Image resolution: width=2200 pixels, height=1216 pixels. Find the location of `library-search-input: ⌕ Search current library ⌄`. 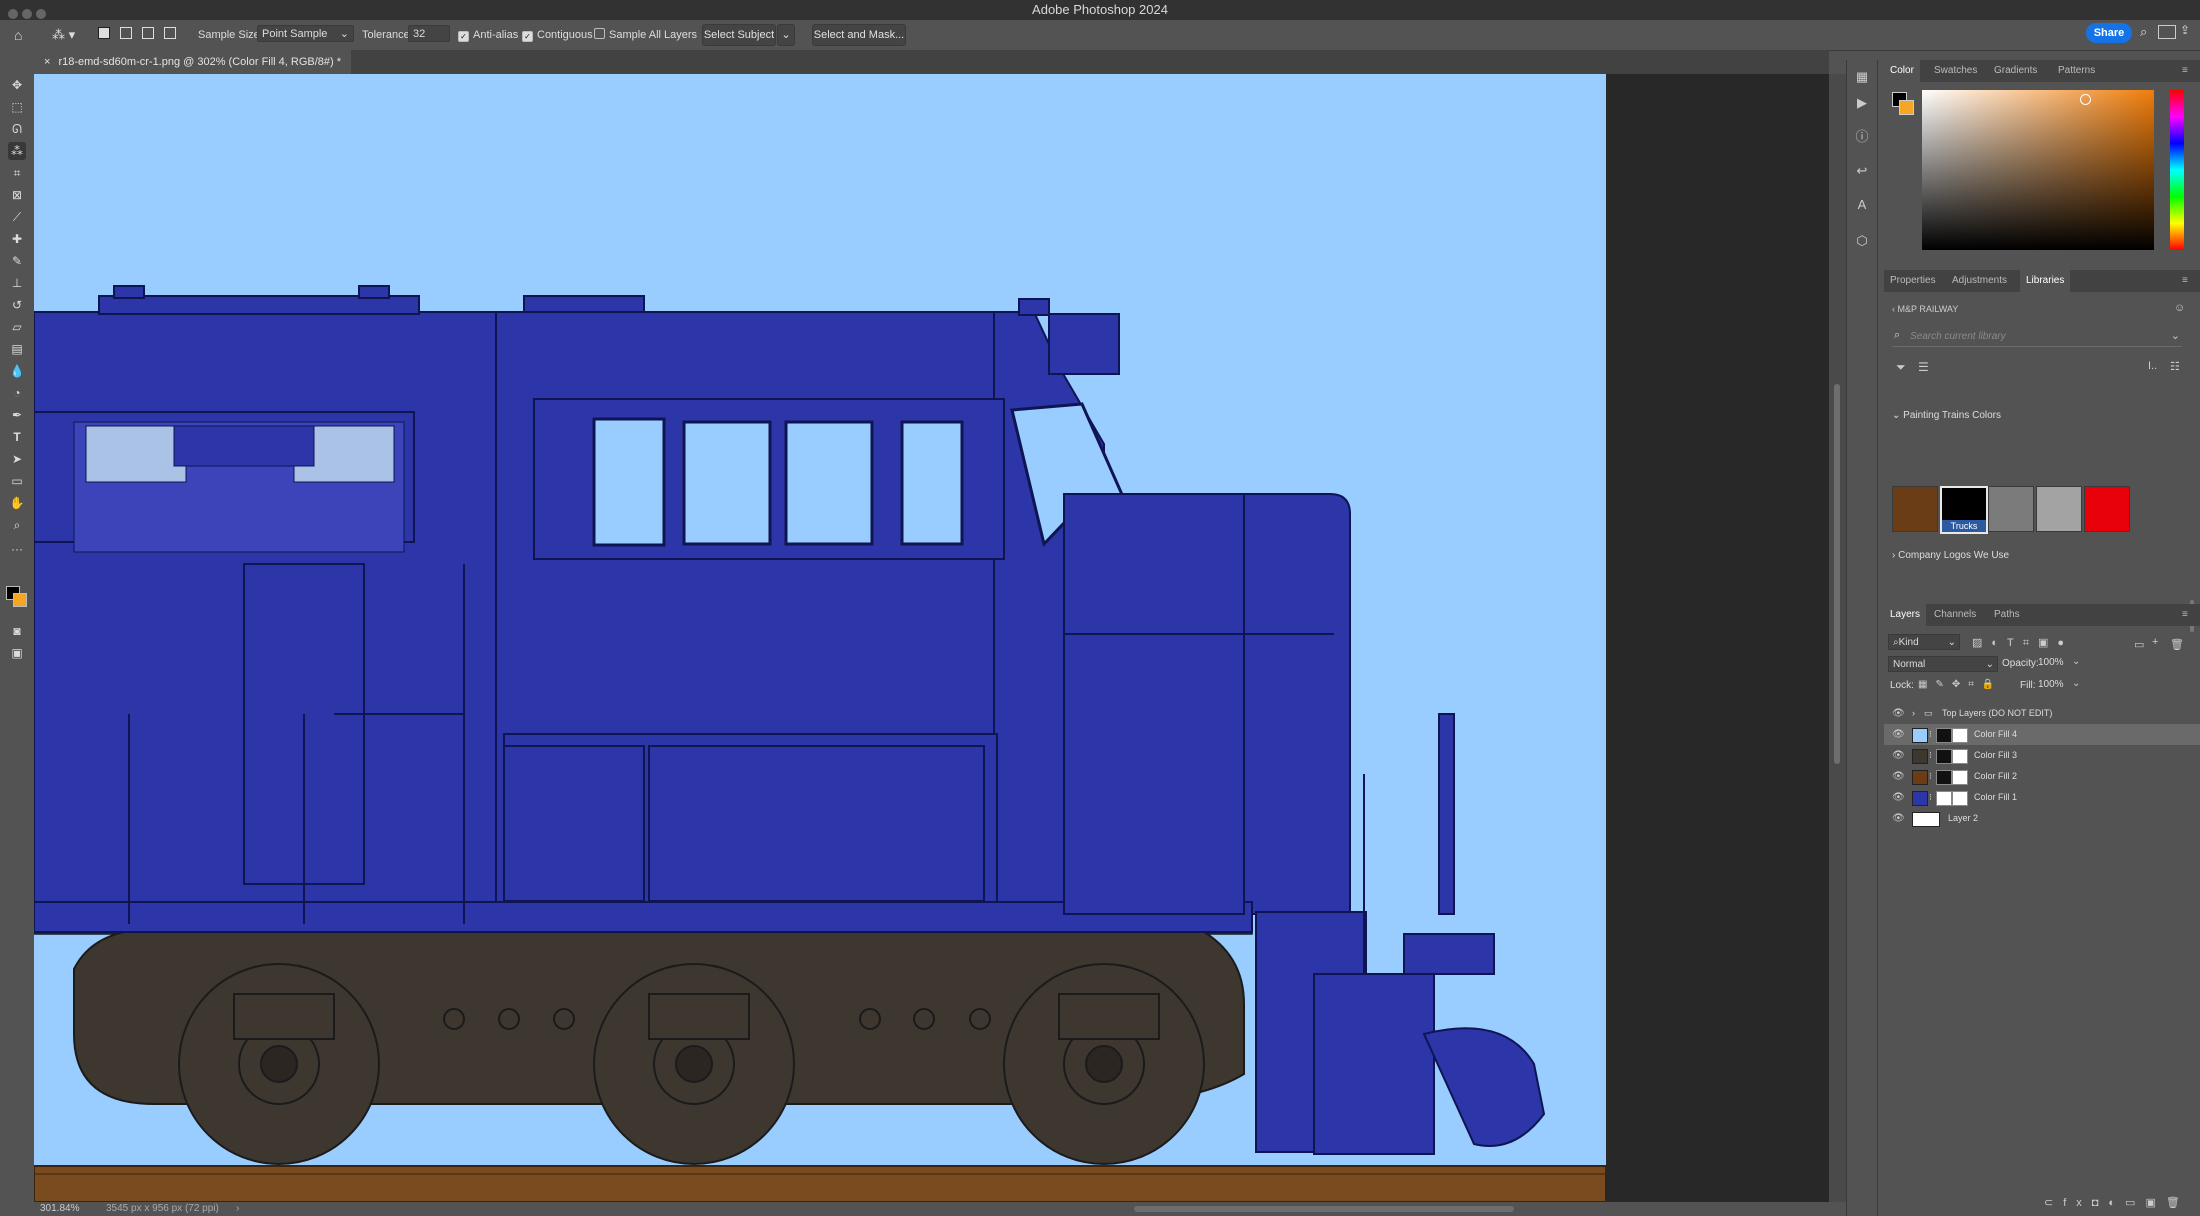

library-search-input: ⌕ Search current library ⌄ is located at coordinates (2037, 337).